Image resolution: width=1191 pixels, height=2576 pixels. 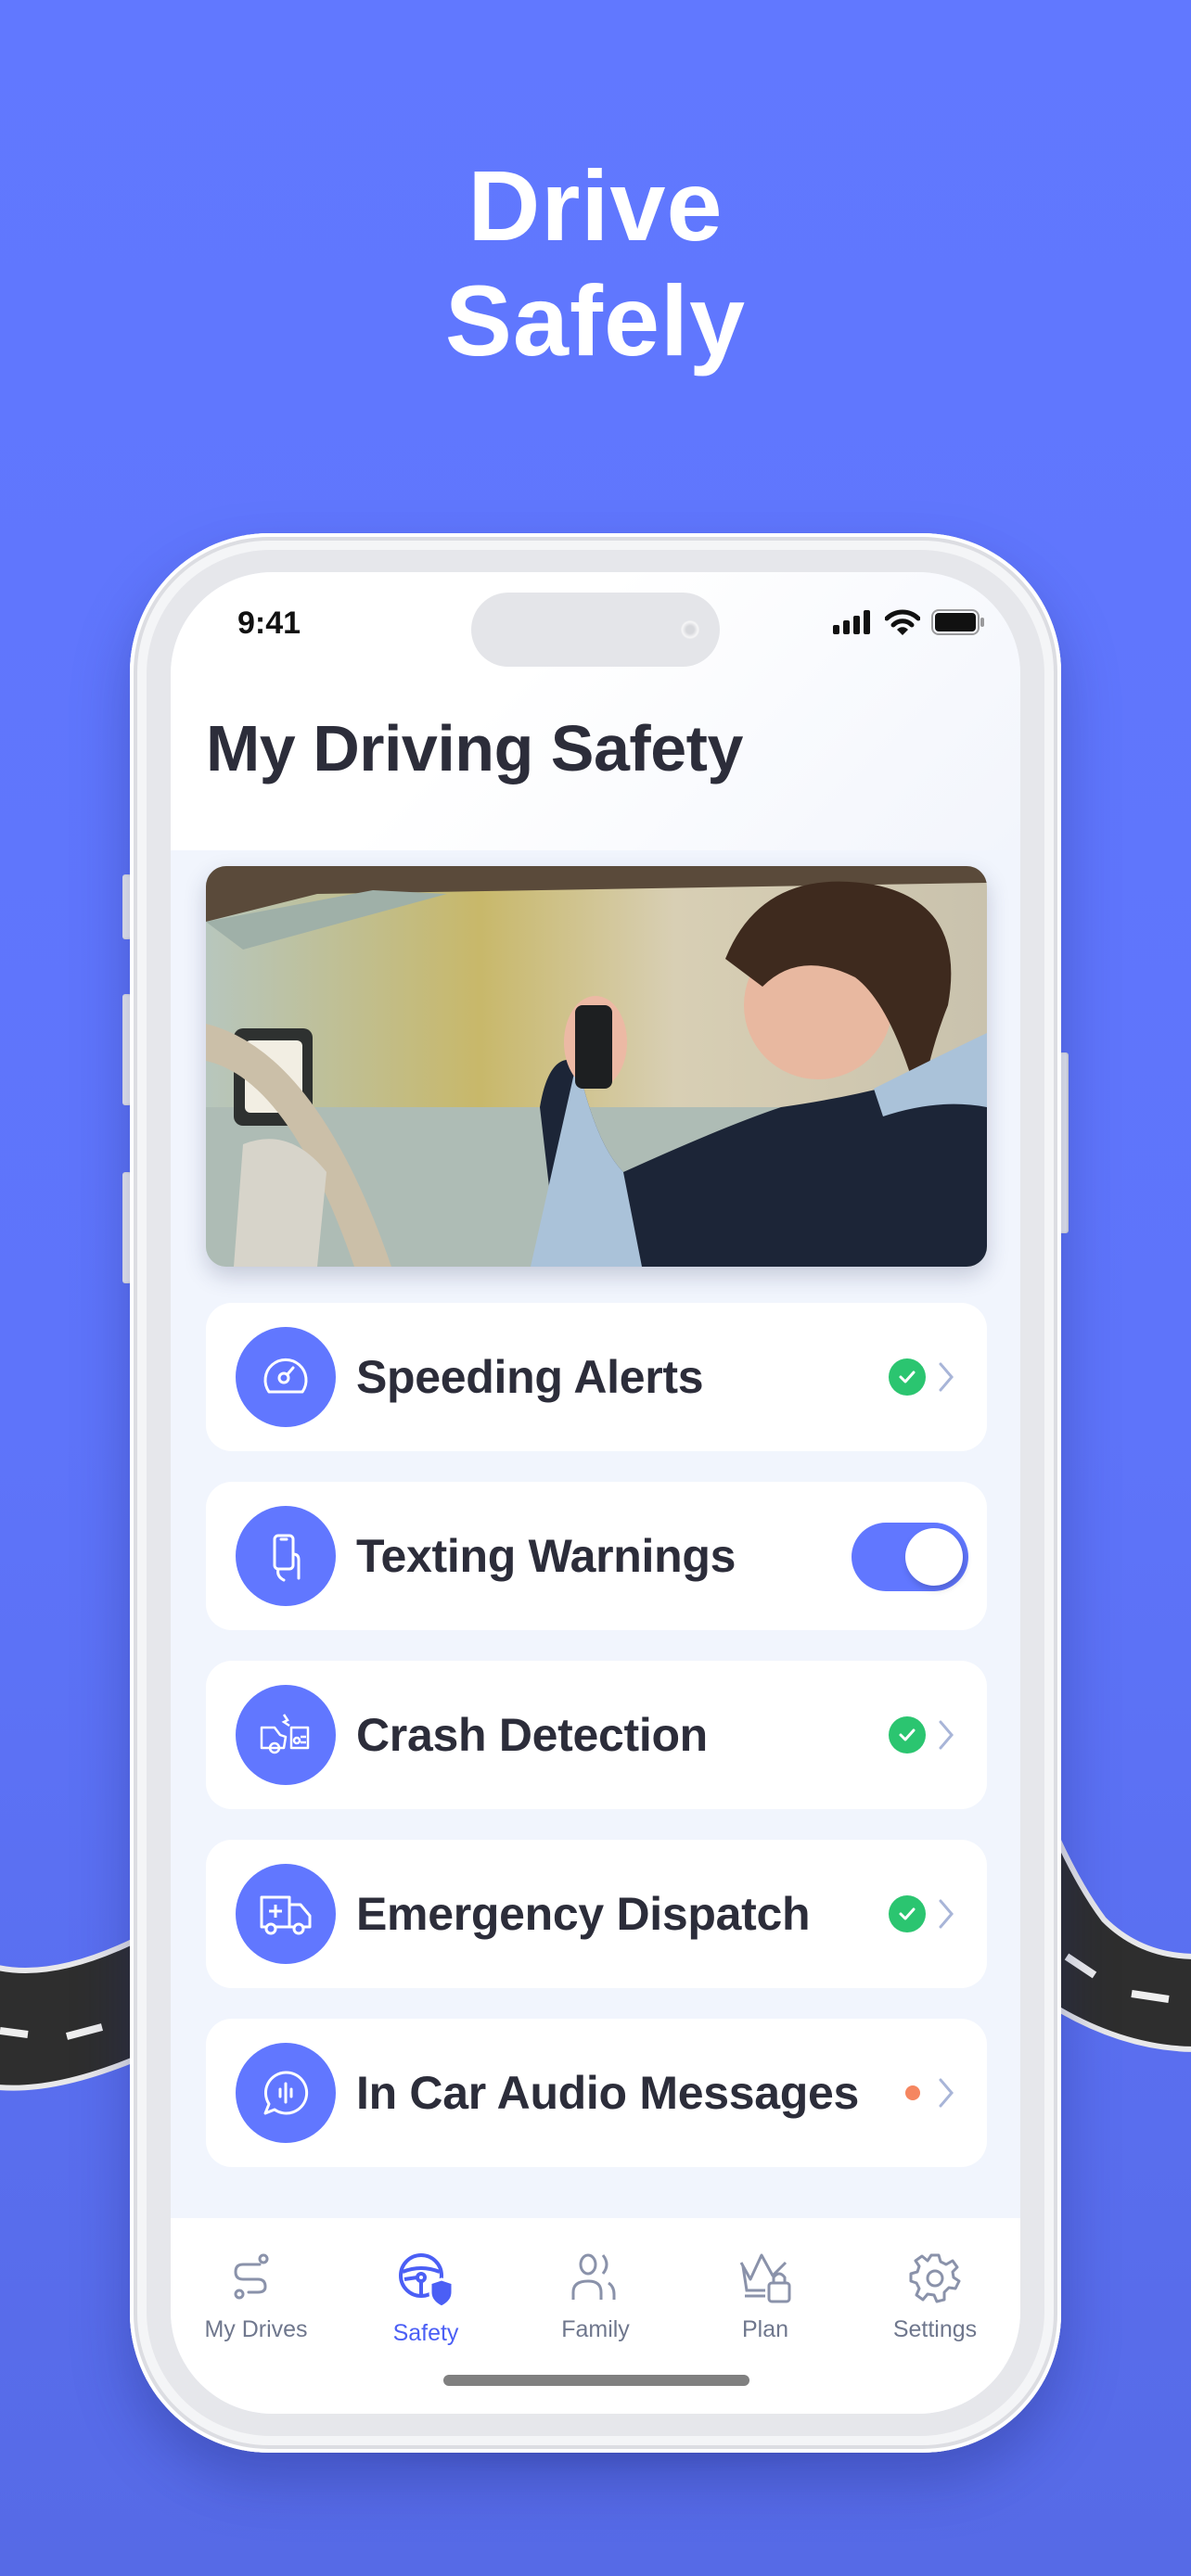 I want to click on people-icon, so click(x=593, y=2276).